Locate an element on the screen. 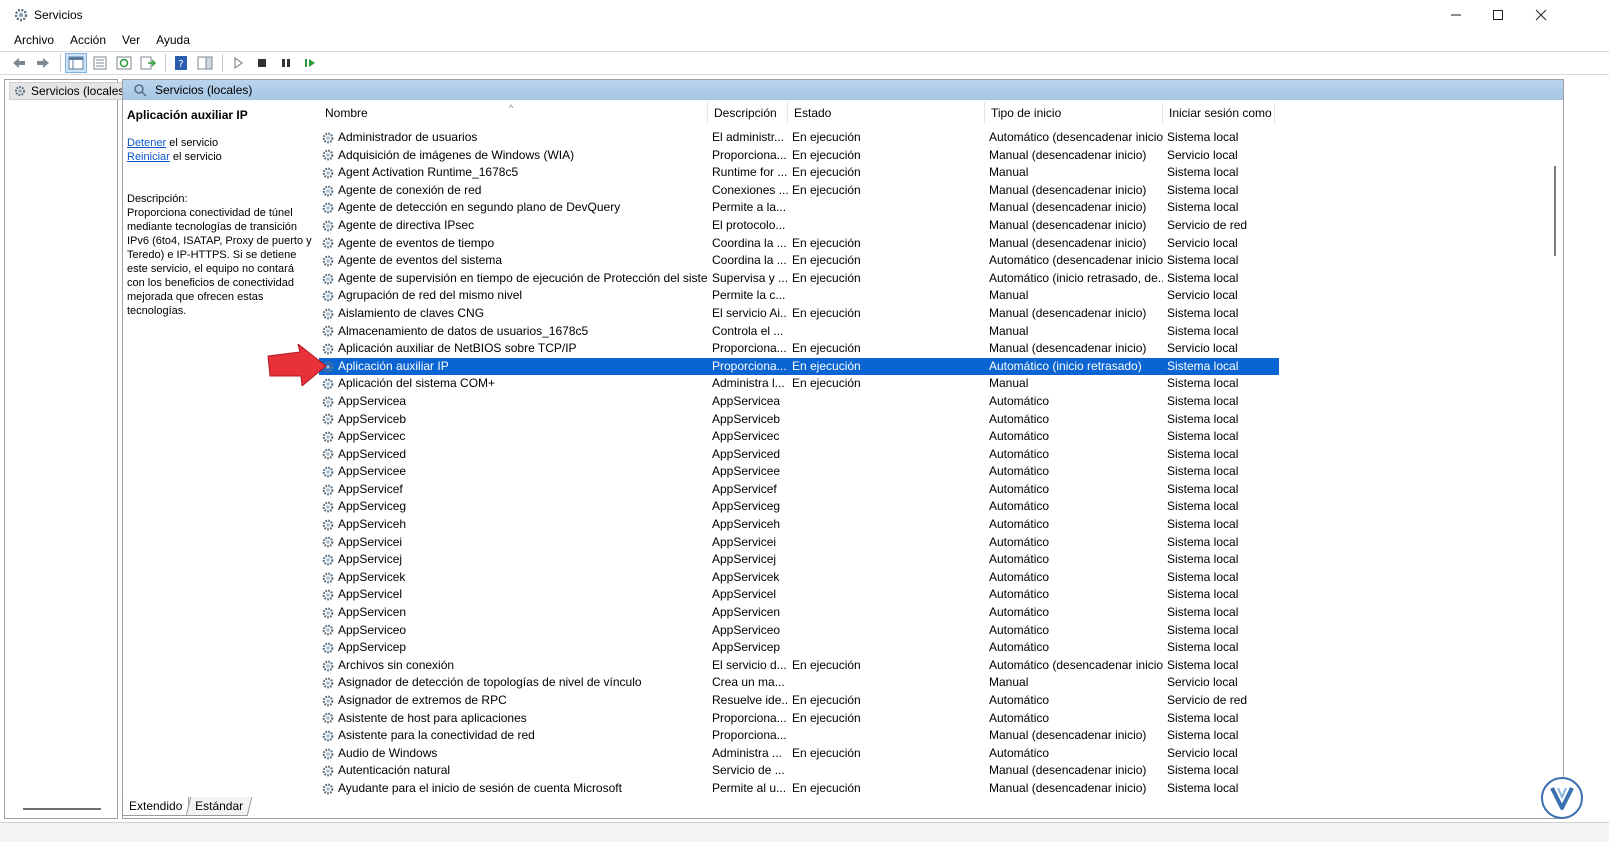 The width and height of the screenshot is (1609, 860). tree-item-label: Servicios (locales) is located at coordinates (80, 91).